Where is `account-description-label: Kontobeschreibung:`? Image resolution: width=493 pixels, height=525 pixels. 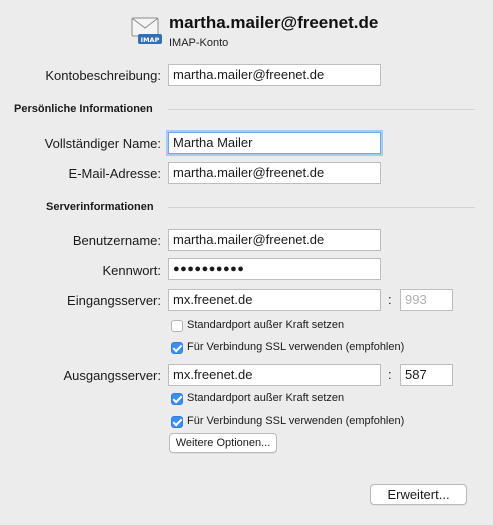 account-description-label: Kontobeschreibung: is located at coordinates (103, 75).